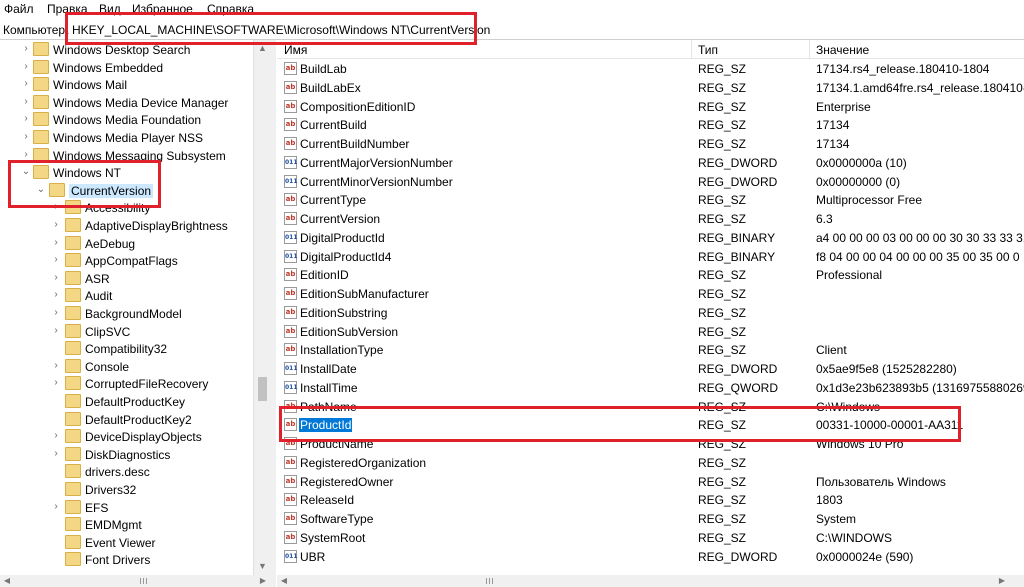  What do you see at coordinates (126, 314) in the screenshot?
I see `tree-node: › BackgroundModel` at bounding box center [126, 314].